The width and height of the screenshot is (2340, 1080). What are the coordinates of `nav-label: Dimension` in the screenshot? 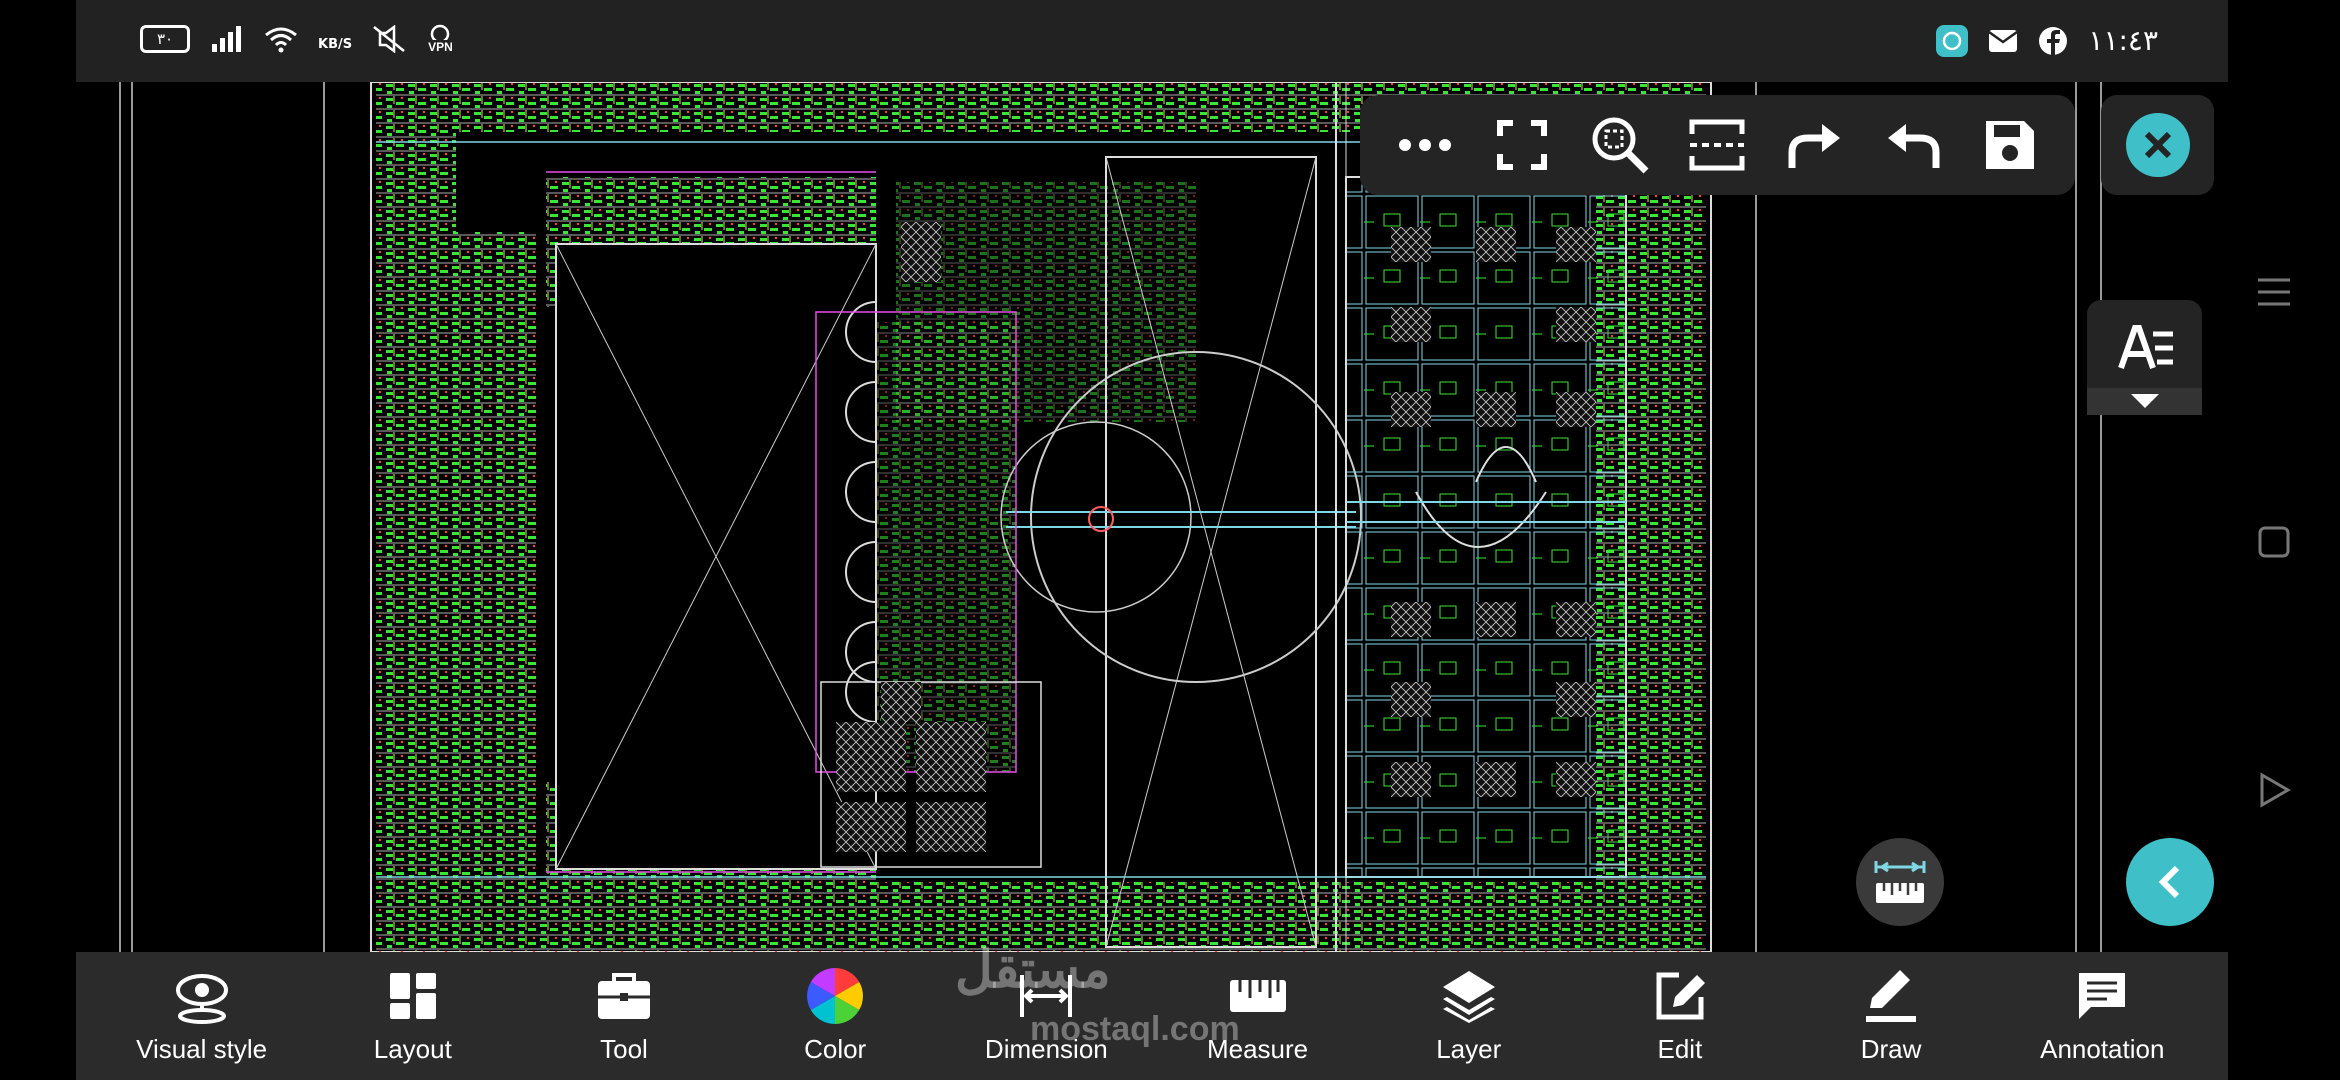 It's located at (1046, 1049).